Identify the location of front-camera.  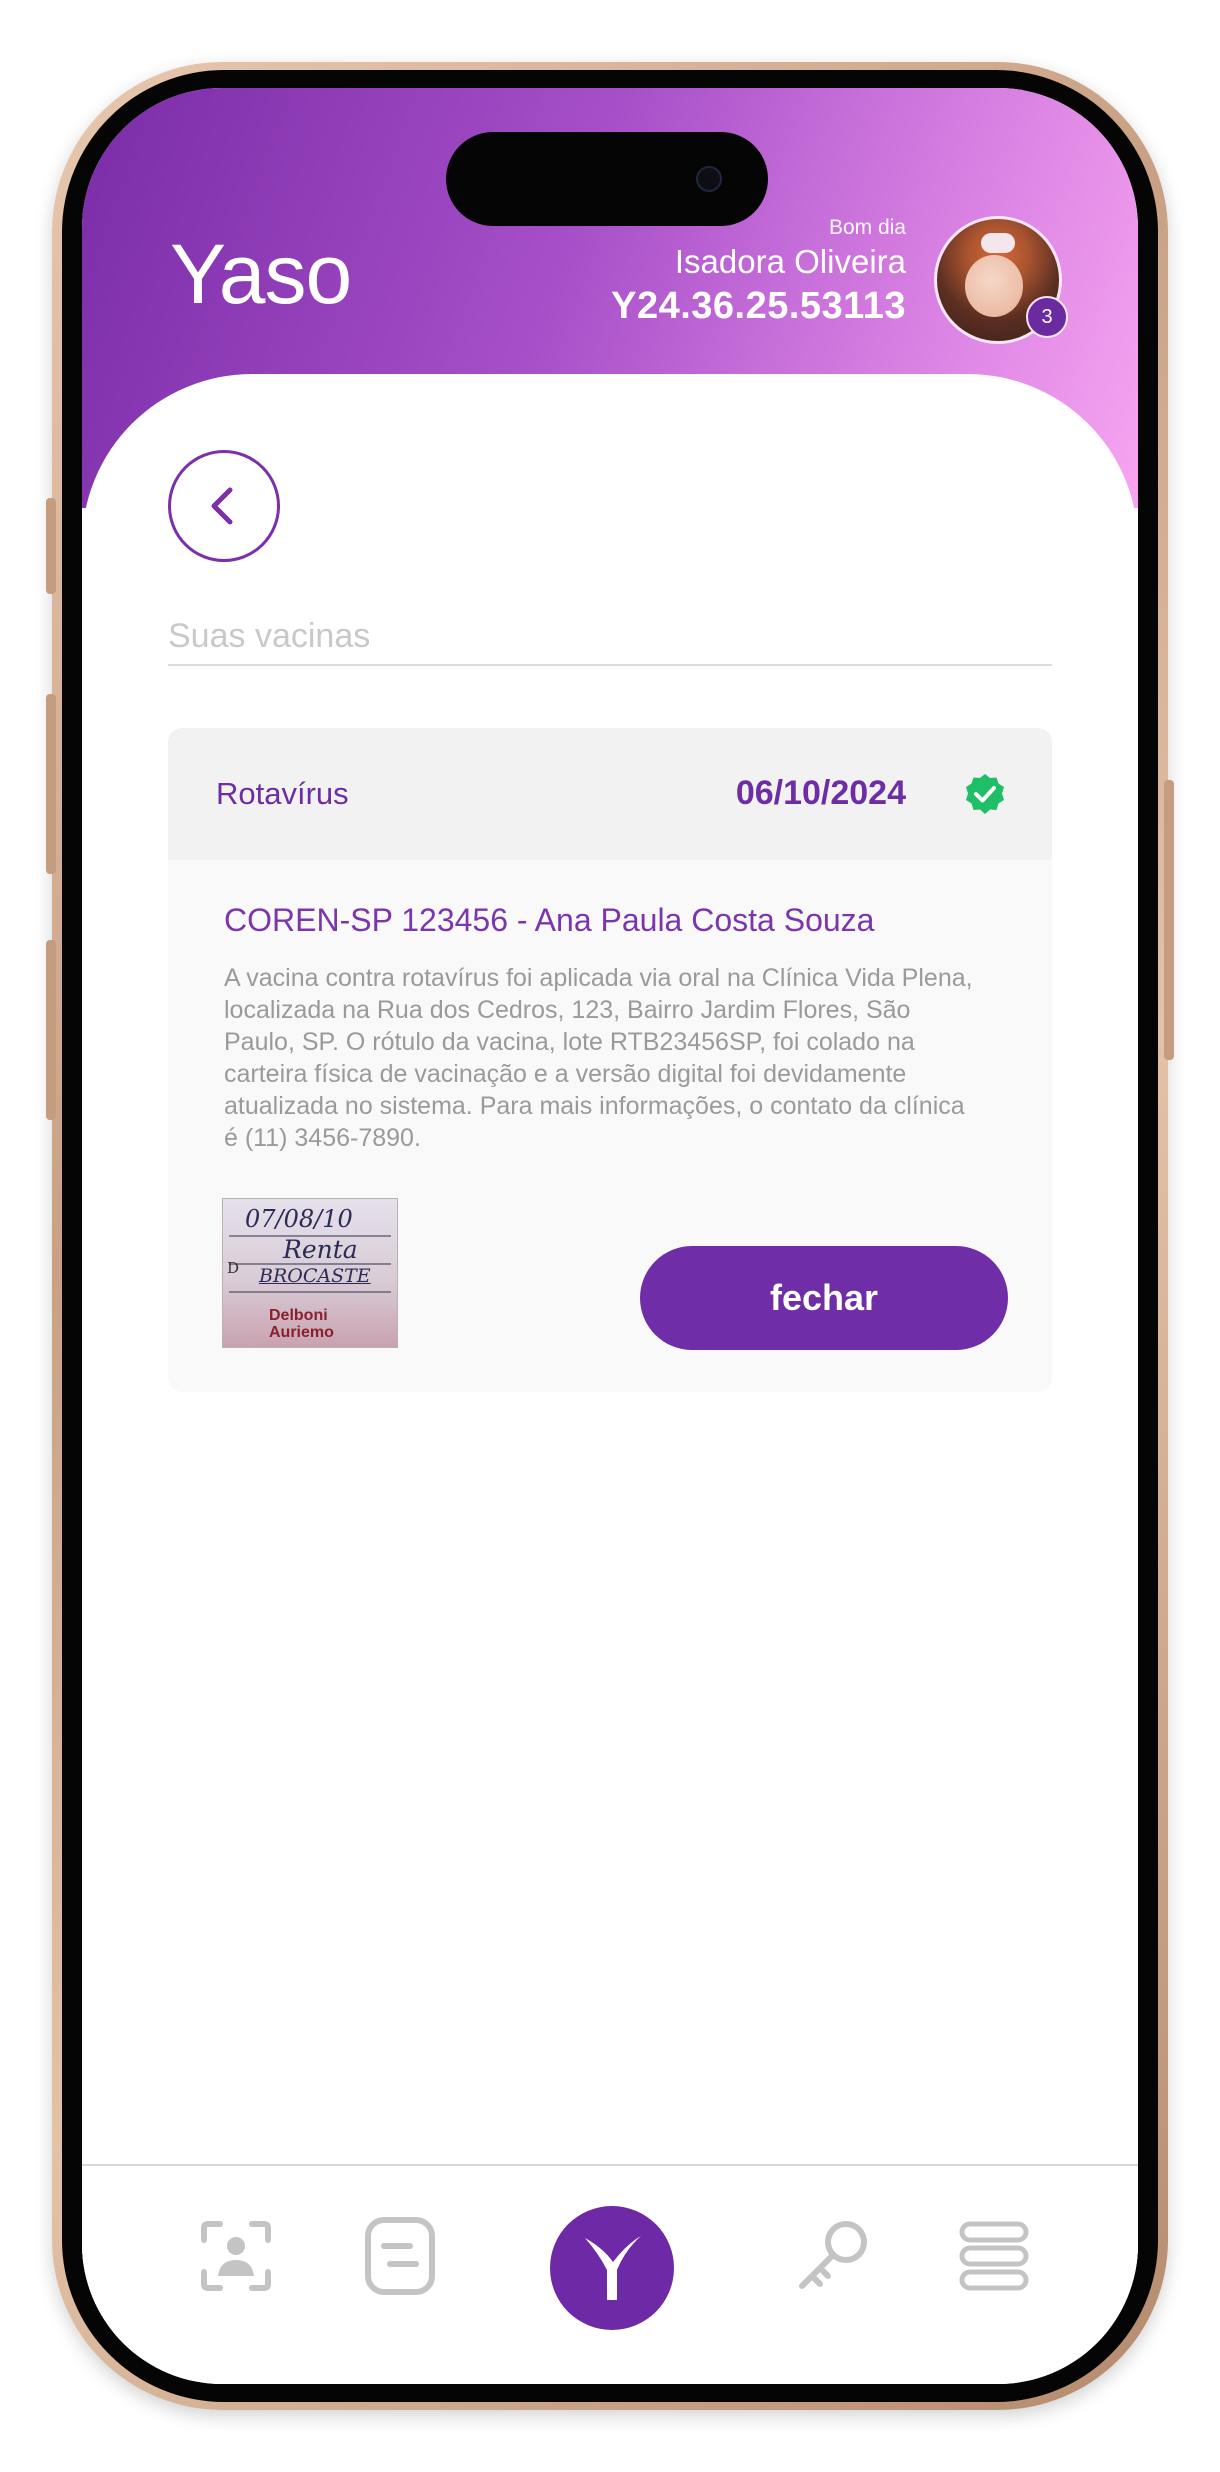
(709, 179).